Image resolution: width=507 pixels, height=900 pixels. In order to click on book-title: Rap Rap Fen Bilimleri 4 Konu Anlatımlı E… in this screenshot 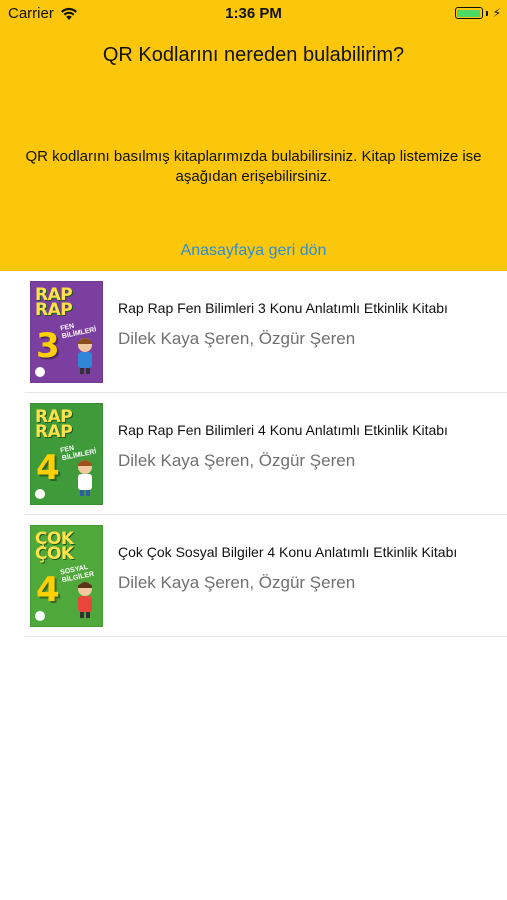, I will do `click(283, 430)`.